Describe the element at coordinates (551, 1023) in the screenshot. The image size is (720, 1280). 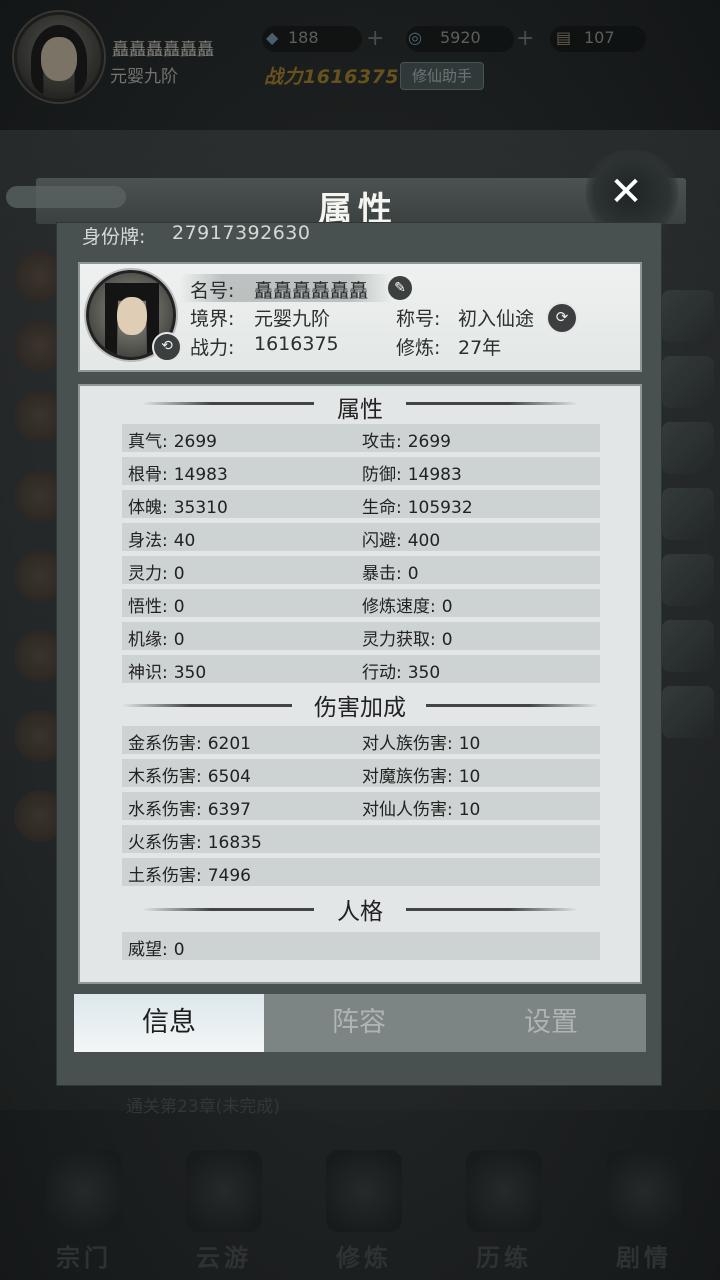
I see `tab-settings: 设置` at that location.